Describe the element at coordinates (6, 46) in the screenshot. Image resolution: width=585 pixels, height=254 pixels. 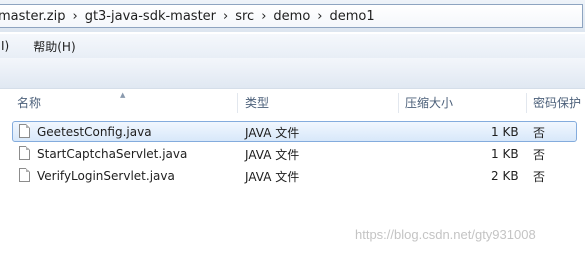
I see `menu-item-partial: I)` at that location.